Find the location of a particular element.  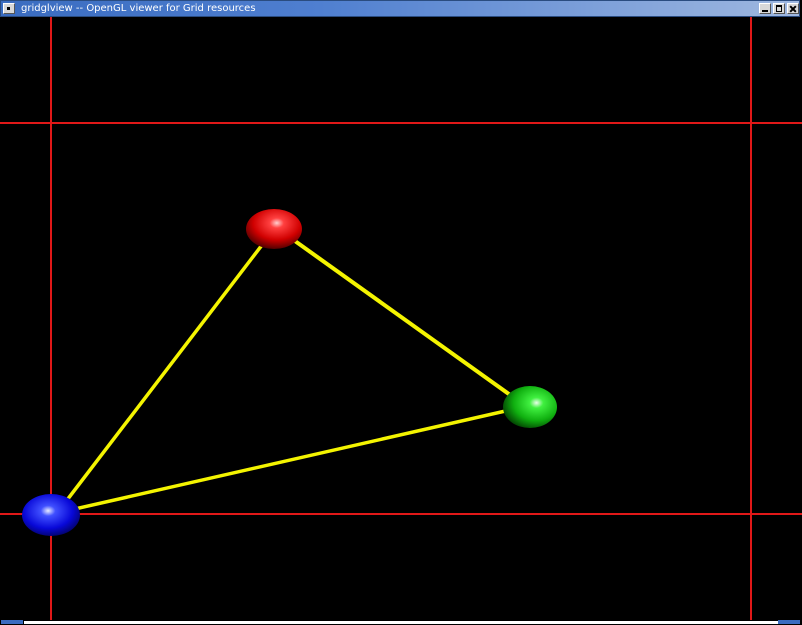

maximize-icon is located at coordinates (779, 8).